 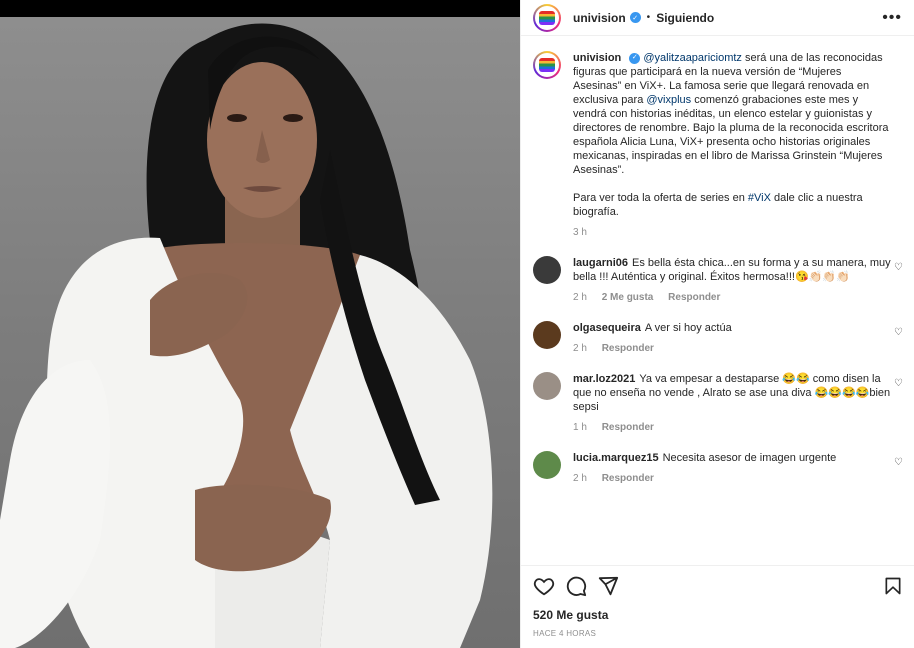 What do you see at coordinates (692, 58) in the screenshot?
I see `mention-link: @yalitzaapariciomtz` at bounding box center [692, 58].